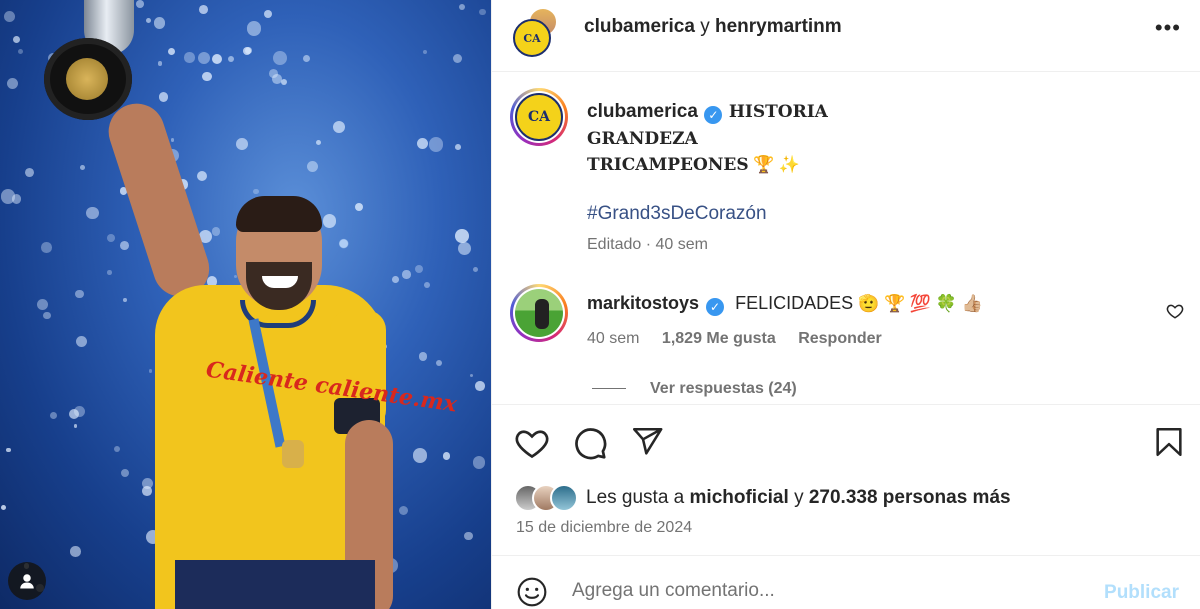 This screenshot has height=609, width=1200. I want to click on view-replies-button: Ver respuestas (24), so click(694, 389).